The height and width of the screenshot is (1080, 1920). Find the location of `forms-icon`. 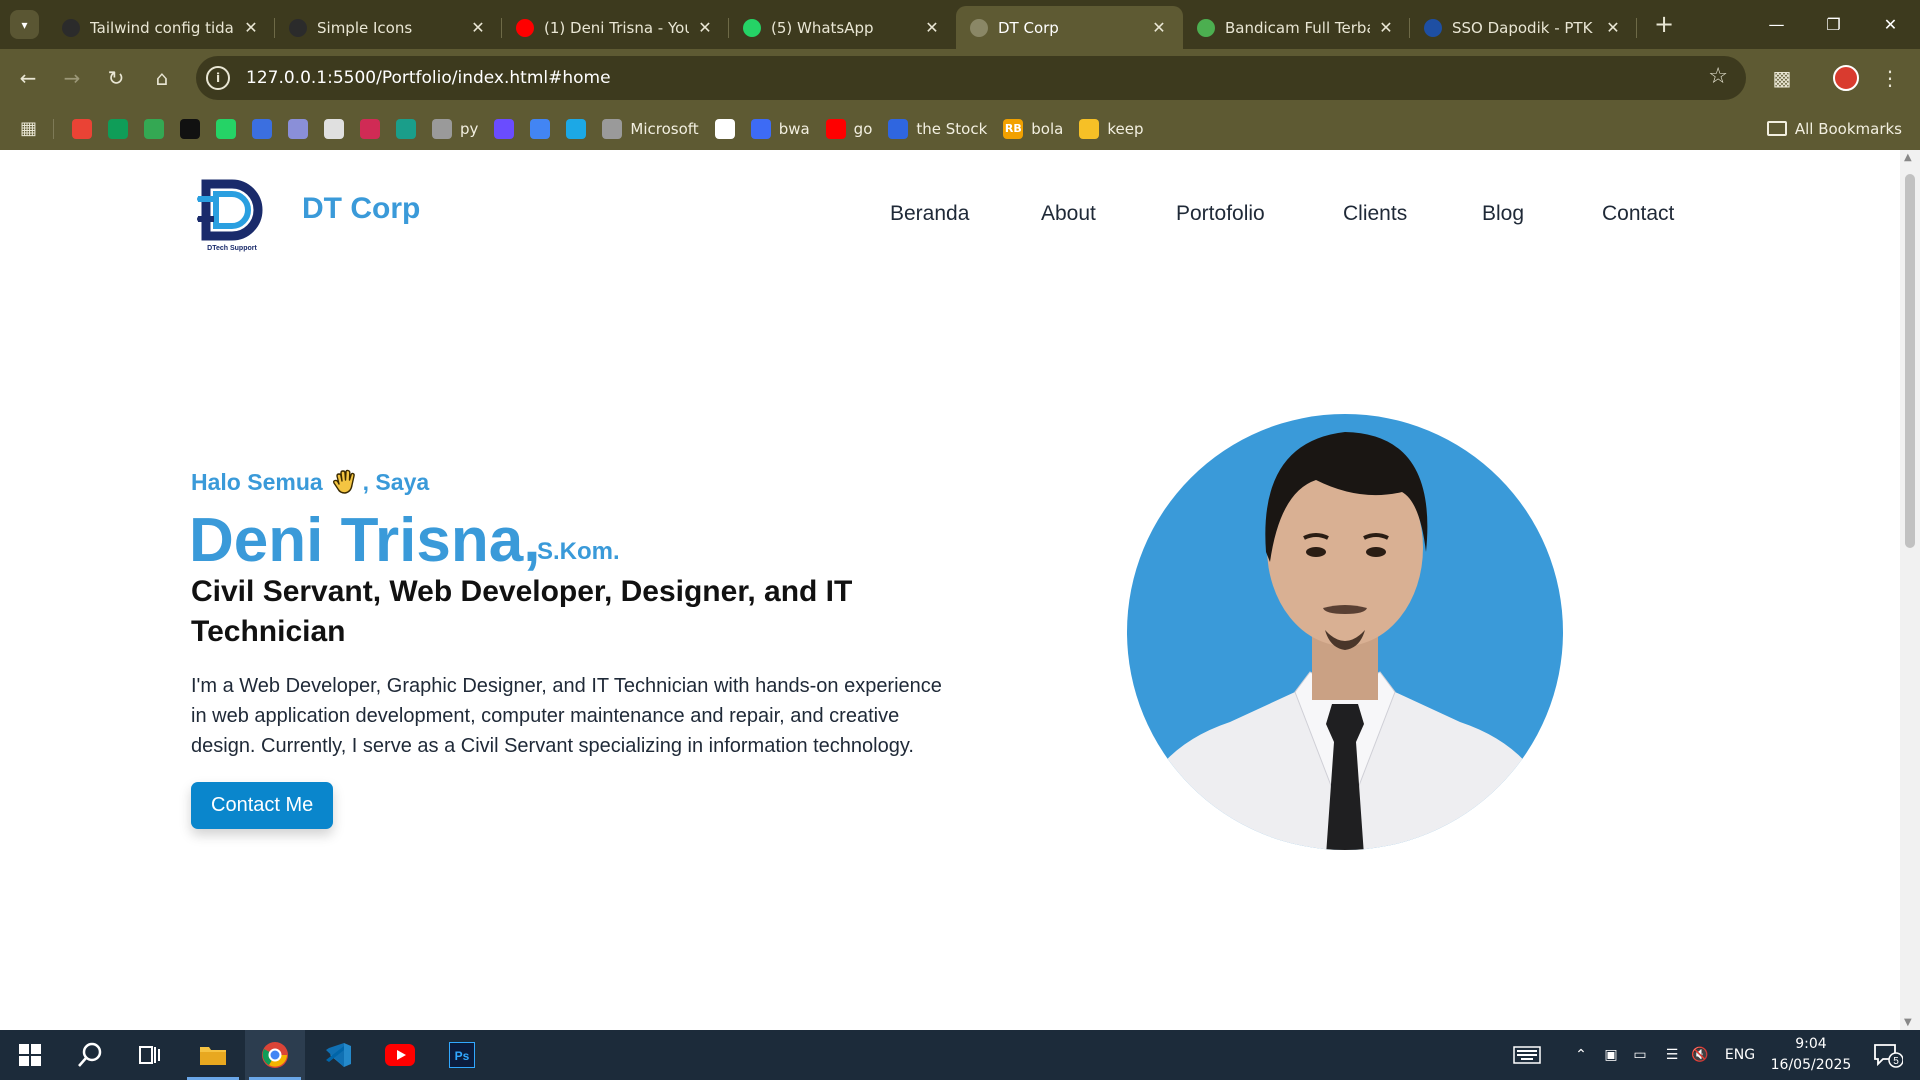

forms-icon is located at coordinates (262, 128).